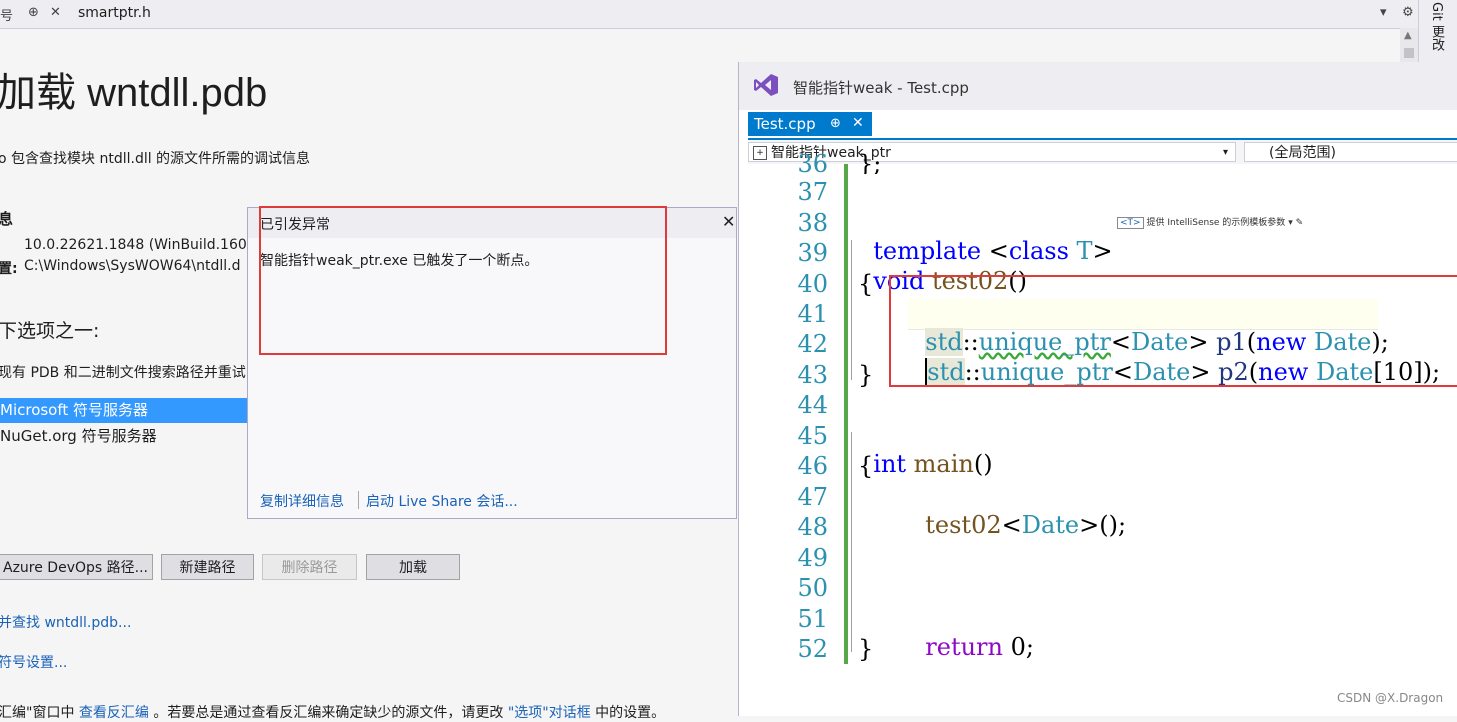  I want to click on code-line-45: int main(), so click(925, 450).